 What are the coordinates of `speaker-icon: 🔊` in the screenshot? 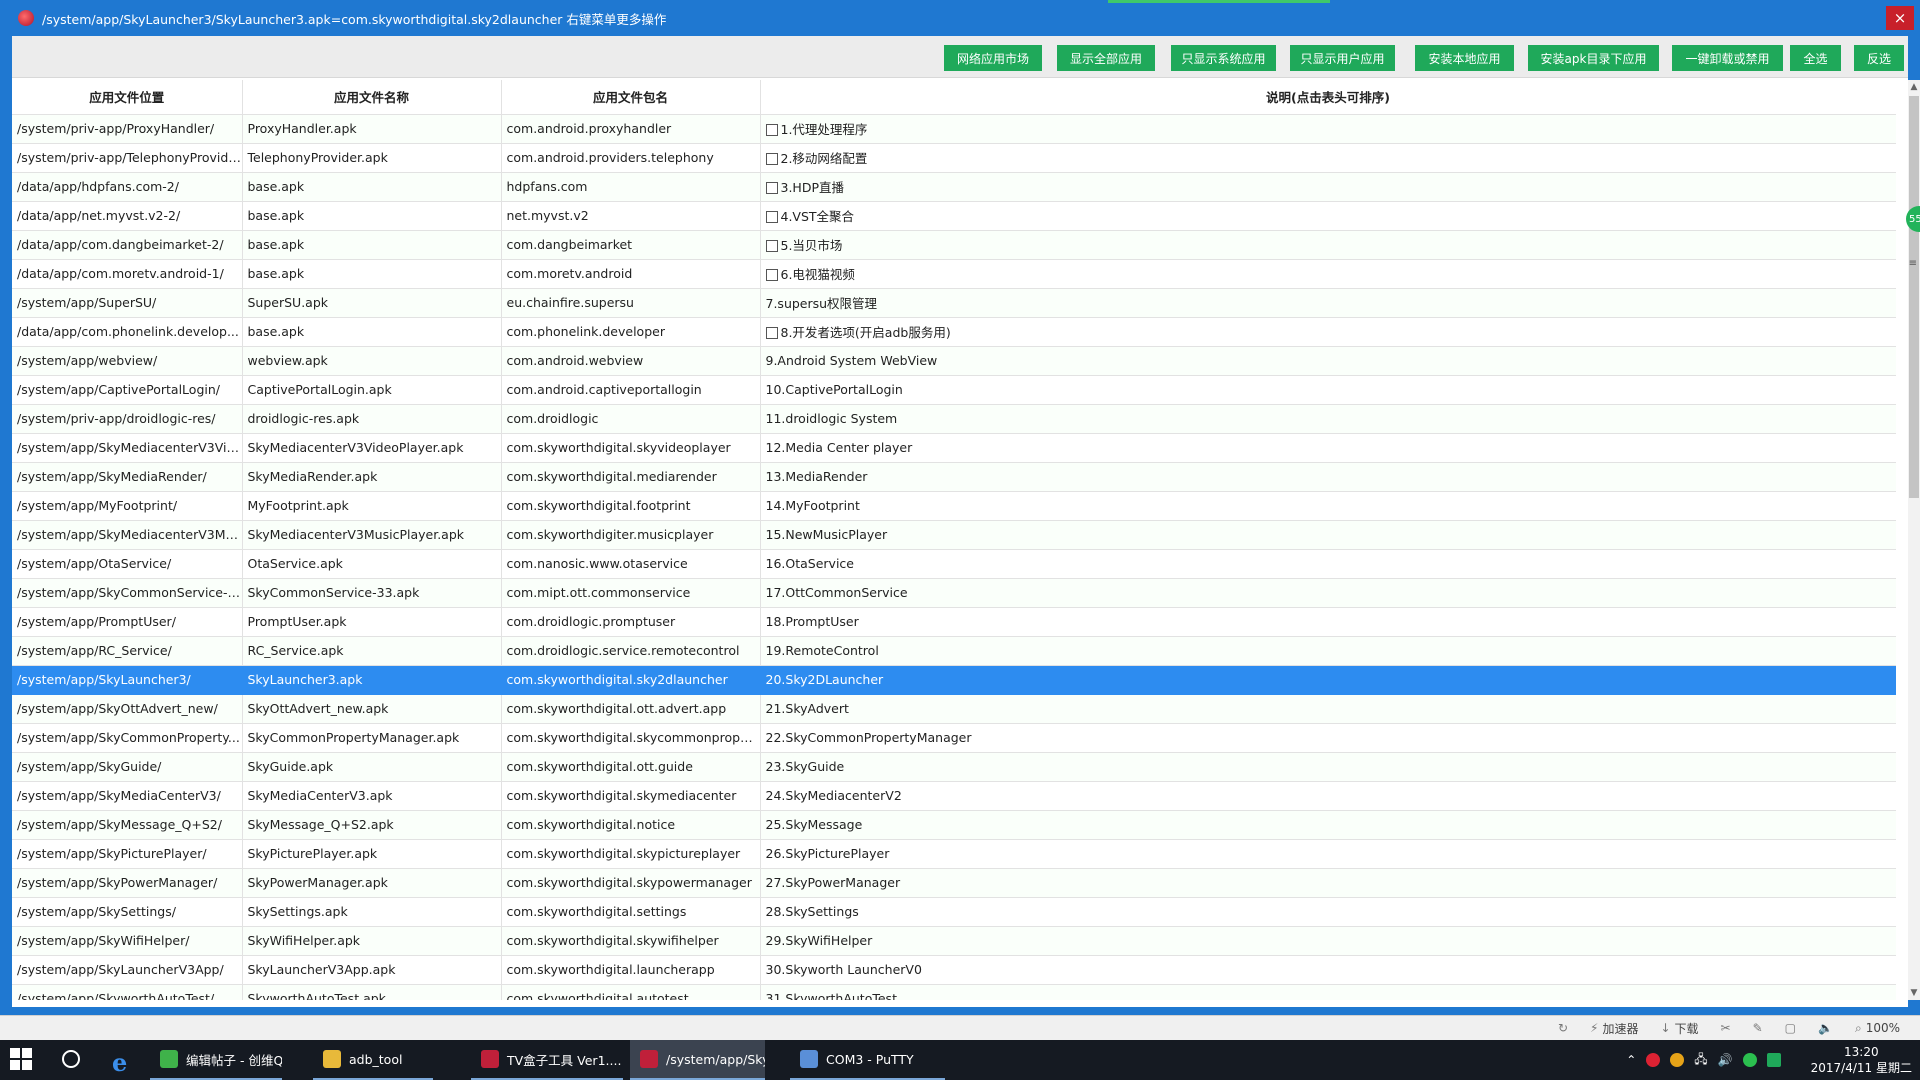 It's located at (1725, 1060).